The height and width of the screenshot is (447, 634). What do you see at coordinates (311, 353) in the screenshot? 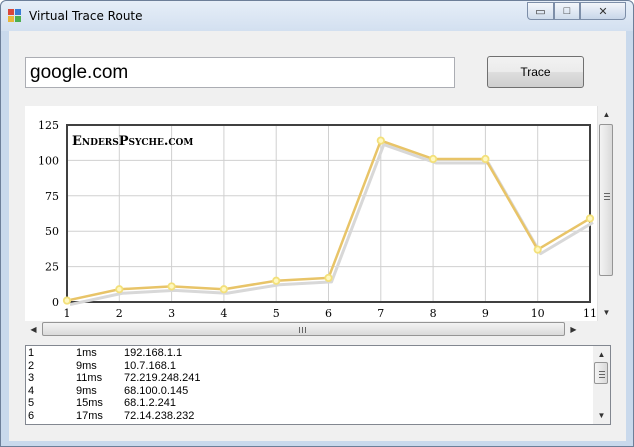
I see `list-item: 1 1ms 192.168.1.1` at bounding box center [311, 353].